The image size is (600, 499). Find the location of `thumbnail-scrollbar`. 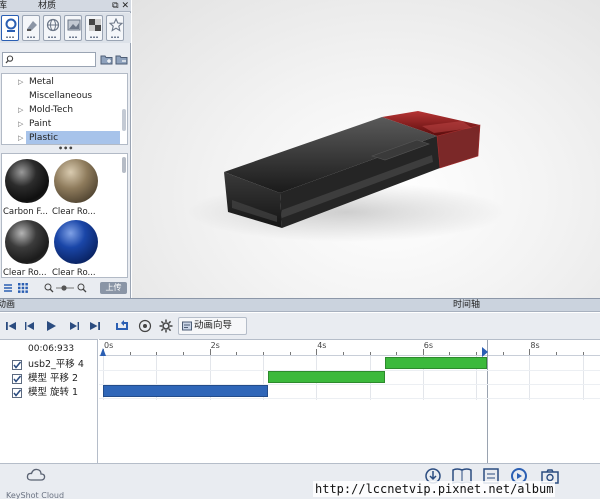

thumbnail-scrollbar is located at coordinates (124, 165).